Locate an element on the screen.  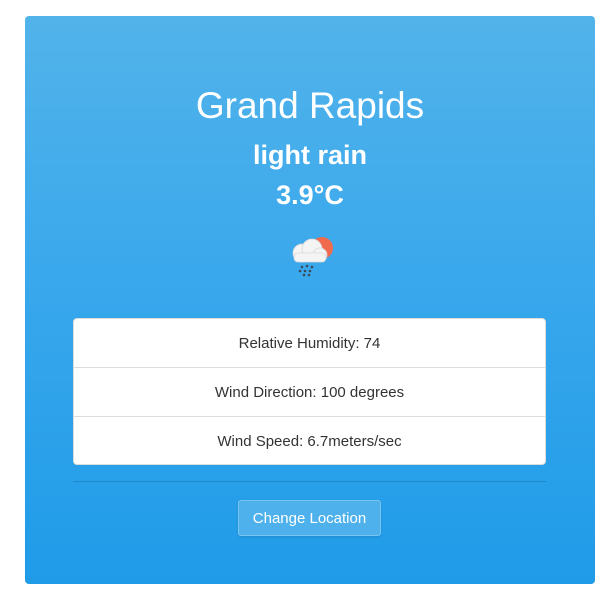
divider is located at coordinates (309, 481).